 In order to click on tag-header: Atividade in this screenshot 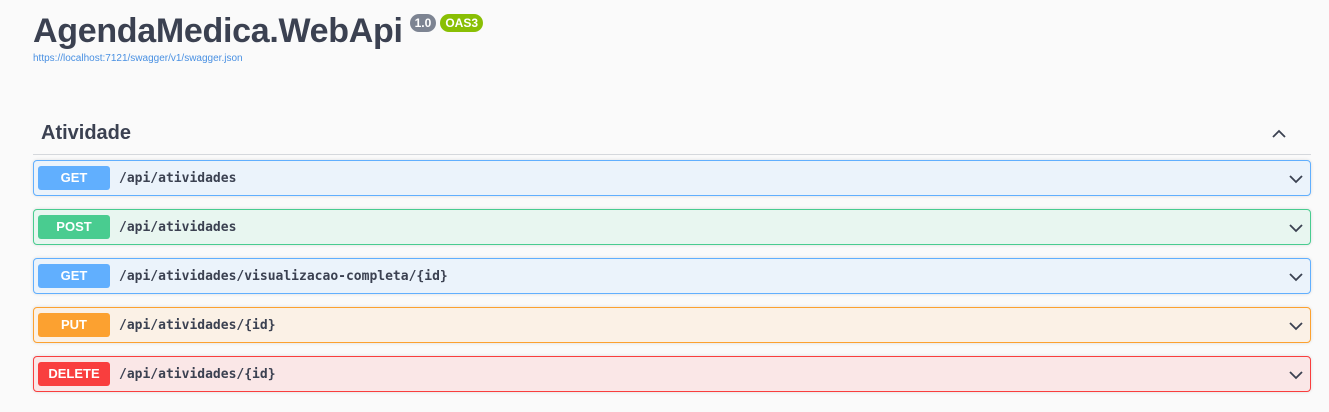, I will do `click(672, 134)`.